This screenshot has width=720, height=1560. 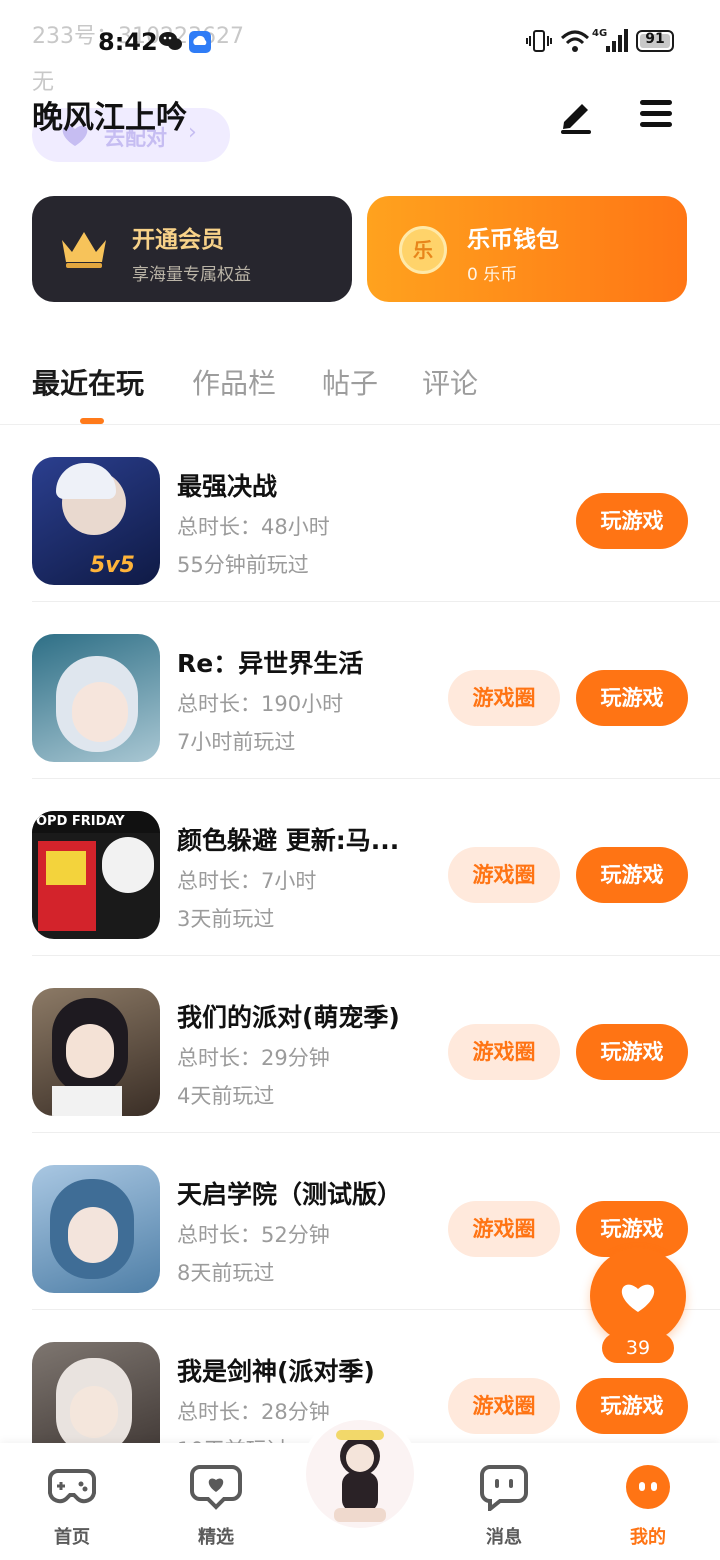 What do you see at coordinates (226, 1273) in the screenshot?
I see `game-last-played: 8天前玩过` at bounding box center [226, 1273].